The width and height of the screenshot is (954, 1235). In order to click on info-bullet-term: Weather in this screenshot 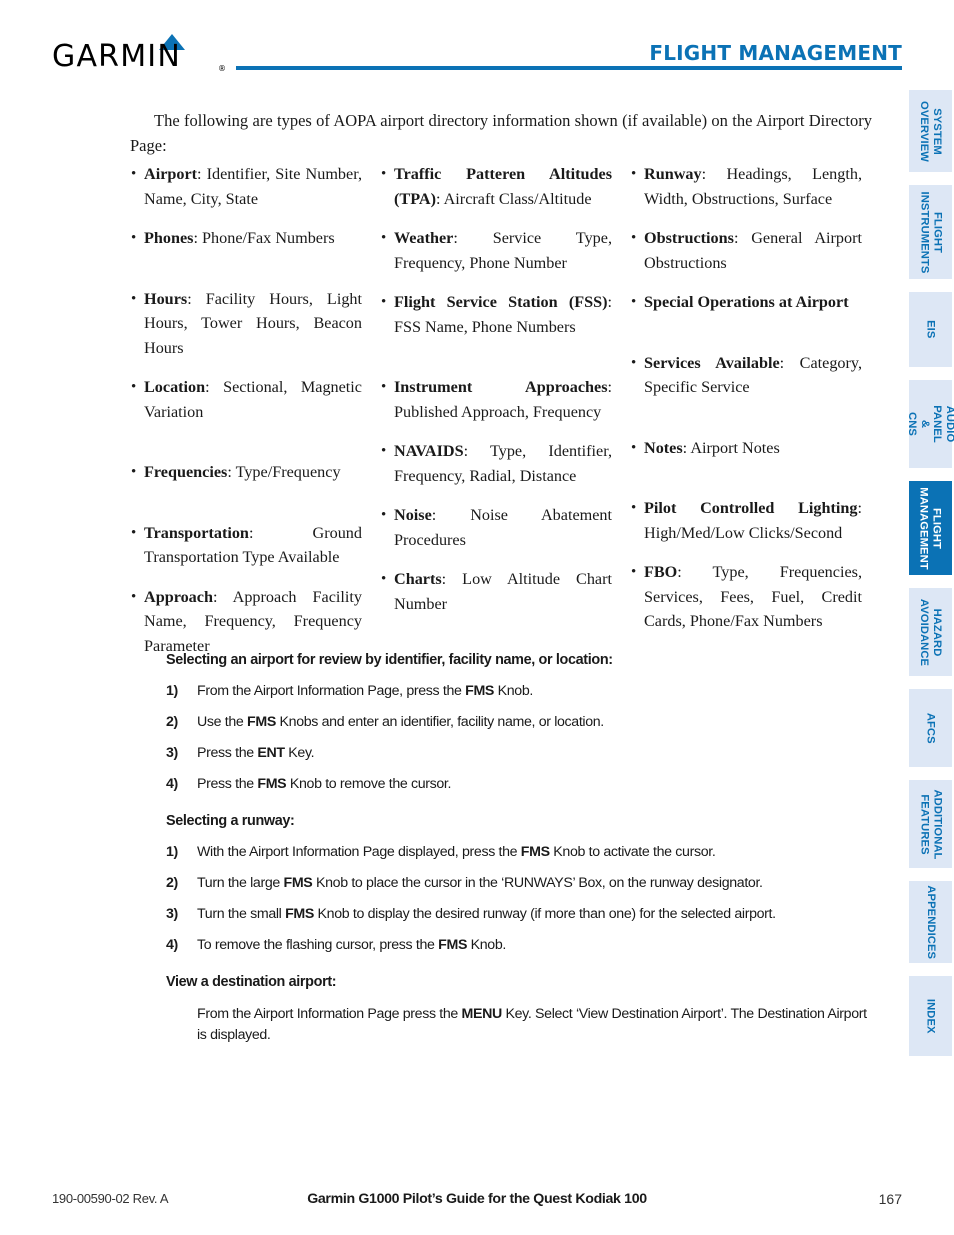, I will do `click(424, 238)`.